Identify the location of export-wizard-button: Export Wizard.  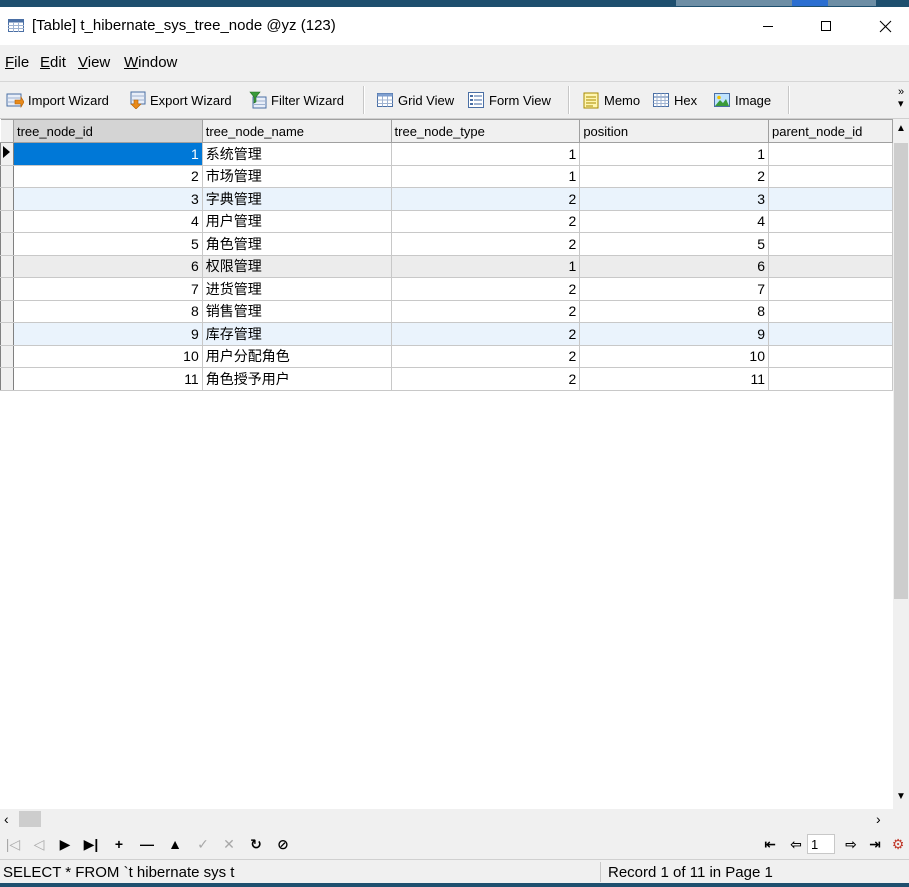
(180, 100).